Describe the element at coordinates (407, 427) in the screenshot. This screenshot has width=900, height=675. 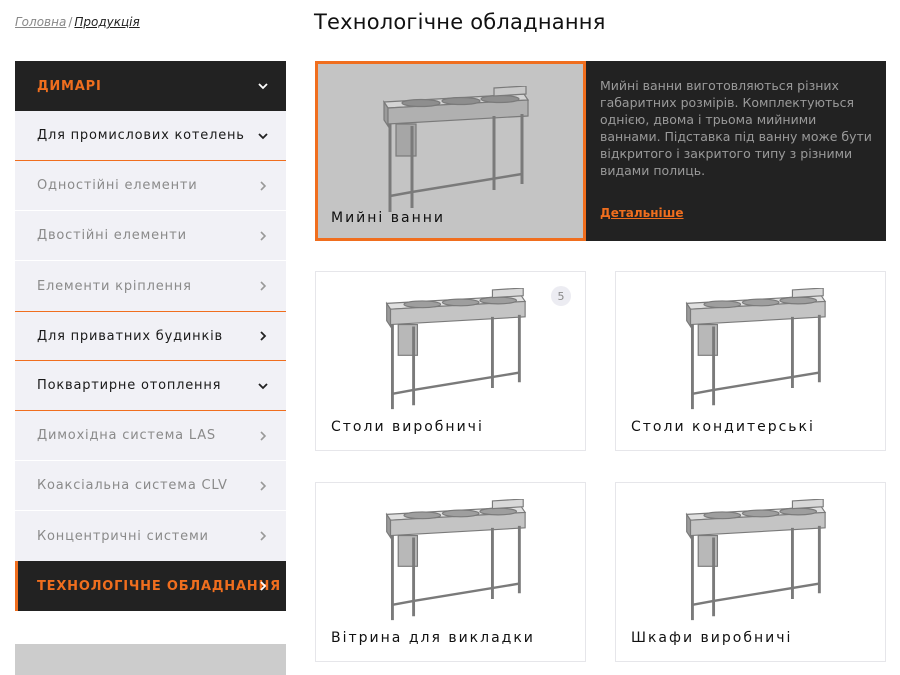
I see `product-card-name: Столи виробничі` at that location.